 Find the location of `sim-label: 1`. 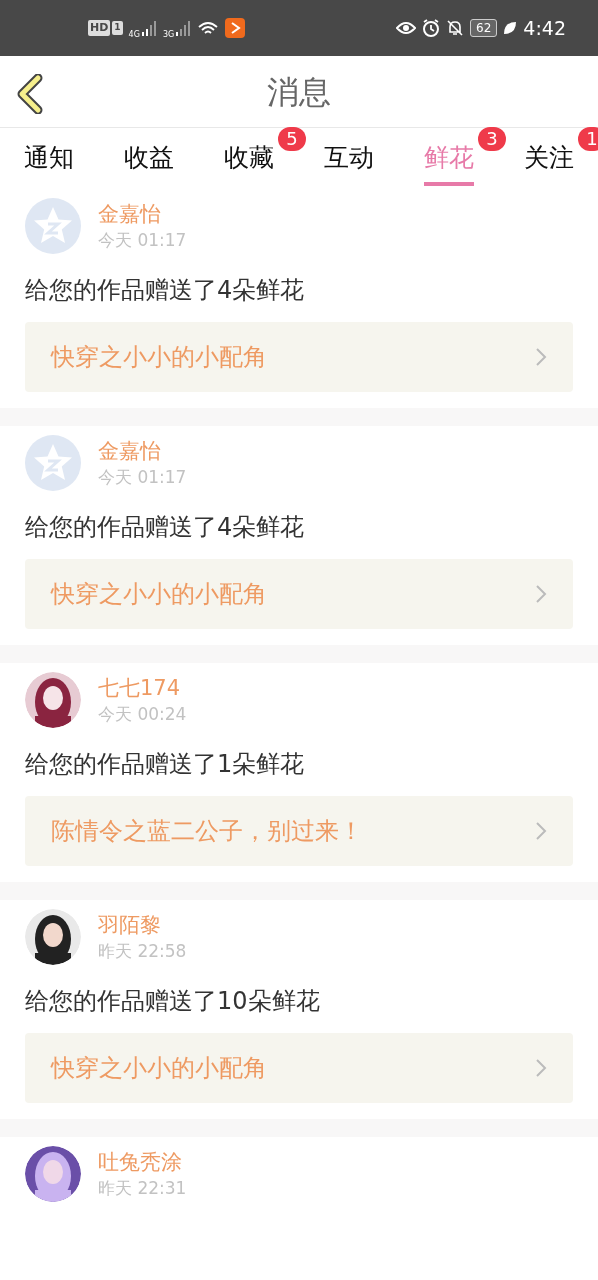

sim-label: 1 is located at coordinates (117, 28).